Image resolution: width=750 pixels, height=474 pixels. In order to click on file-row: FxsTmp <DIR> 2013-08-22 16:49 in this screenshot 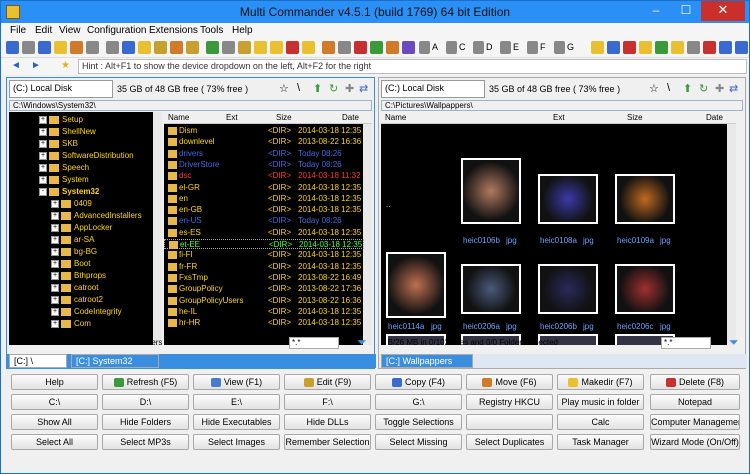, I will do `click(264, 278)`.